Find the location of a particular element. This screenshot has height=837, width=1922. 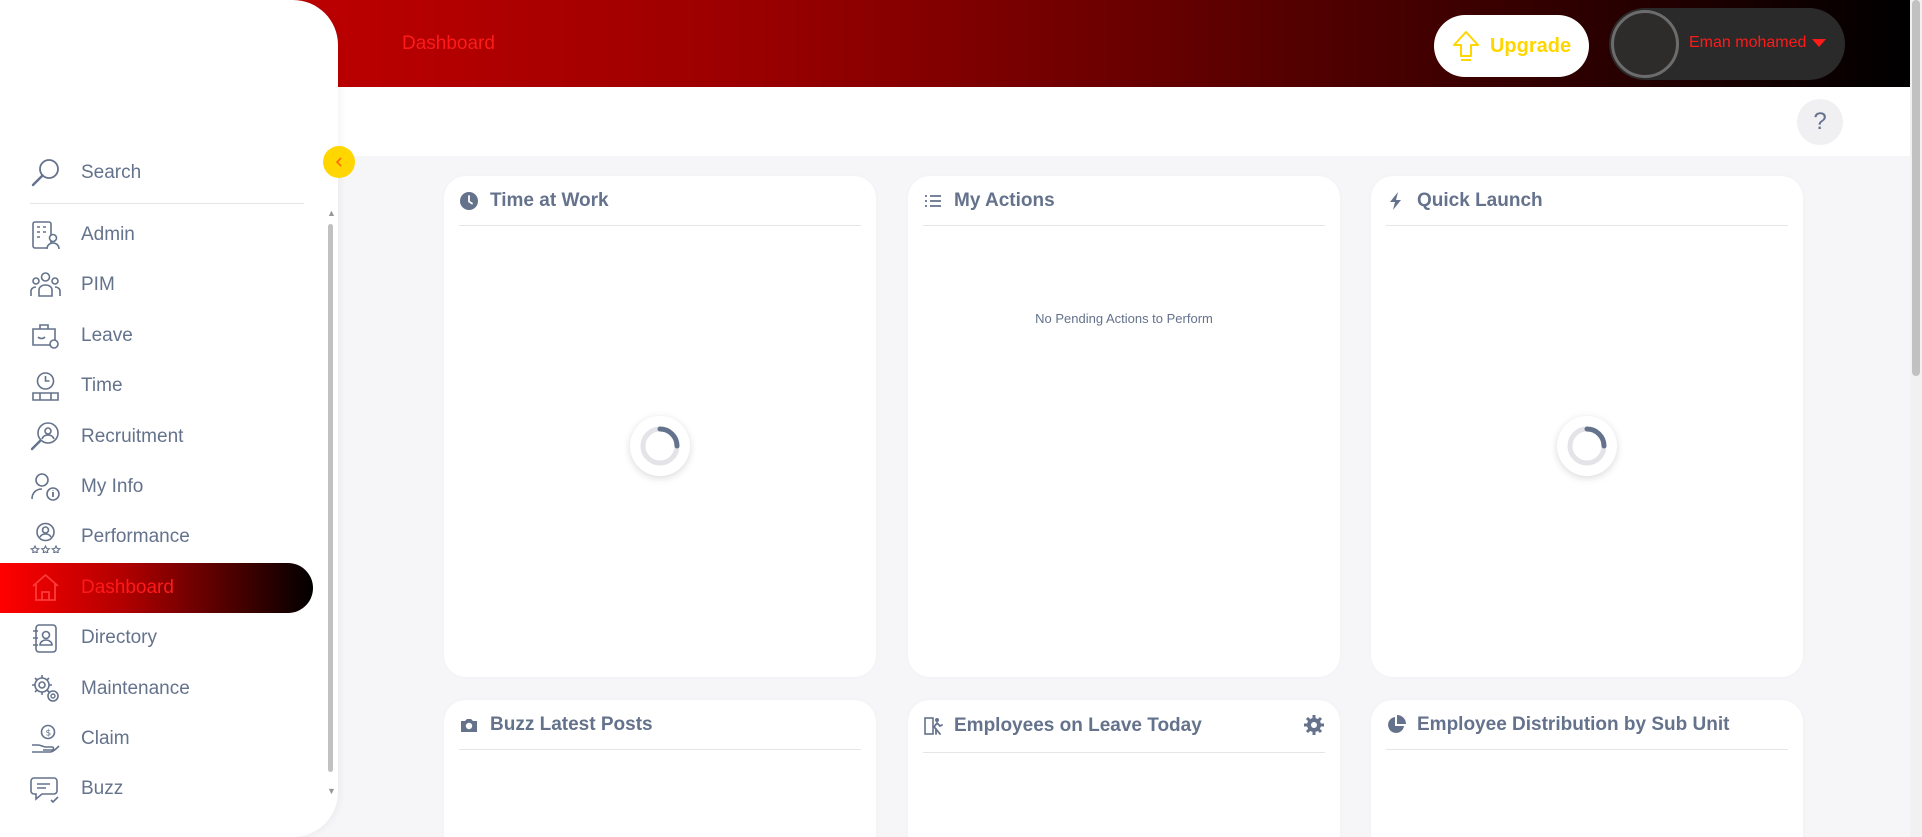

pim-icon is located at coordinates (45, 284).